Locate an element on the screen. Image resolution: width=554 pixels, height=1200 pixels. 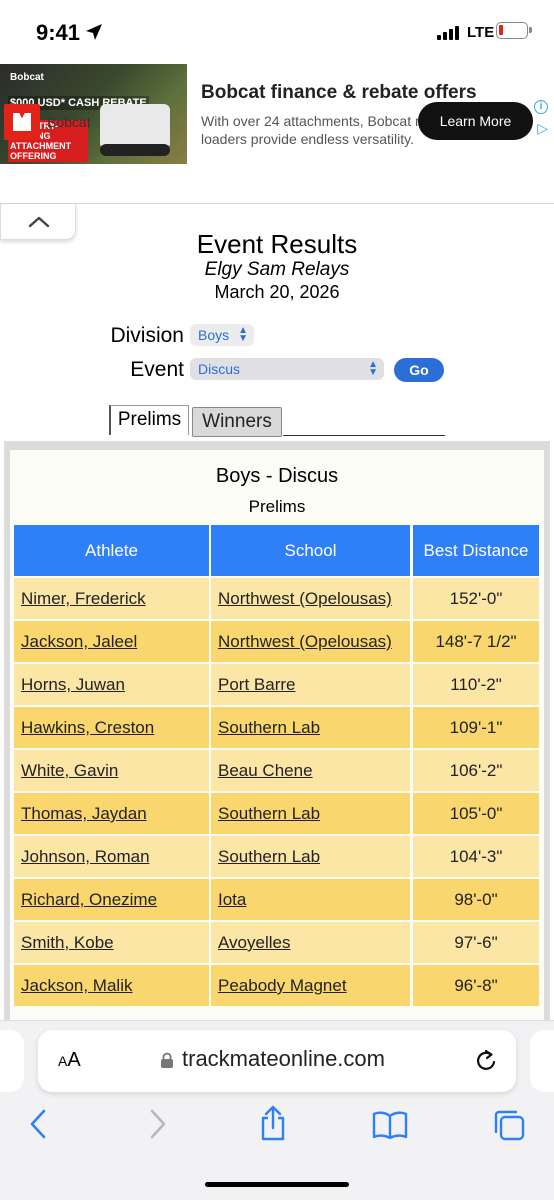
table-cell-athlete: Jackson, Jaleel is located at coordinates (111, 641).